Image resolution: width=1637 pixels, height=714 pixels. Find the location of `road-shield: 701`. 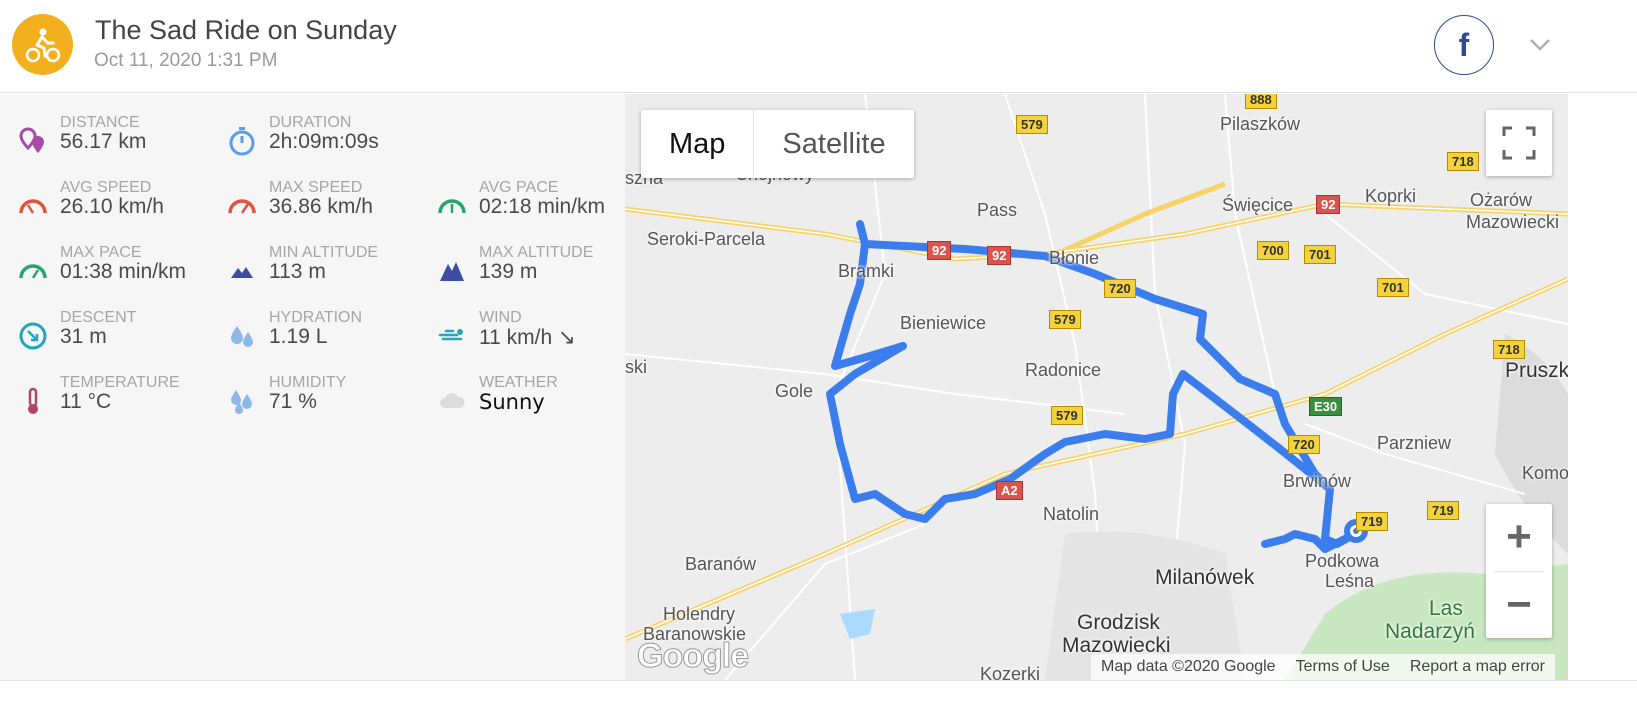

road-shield: 701 is located at coordinates (1320, 254).